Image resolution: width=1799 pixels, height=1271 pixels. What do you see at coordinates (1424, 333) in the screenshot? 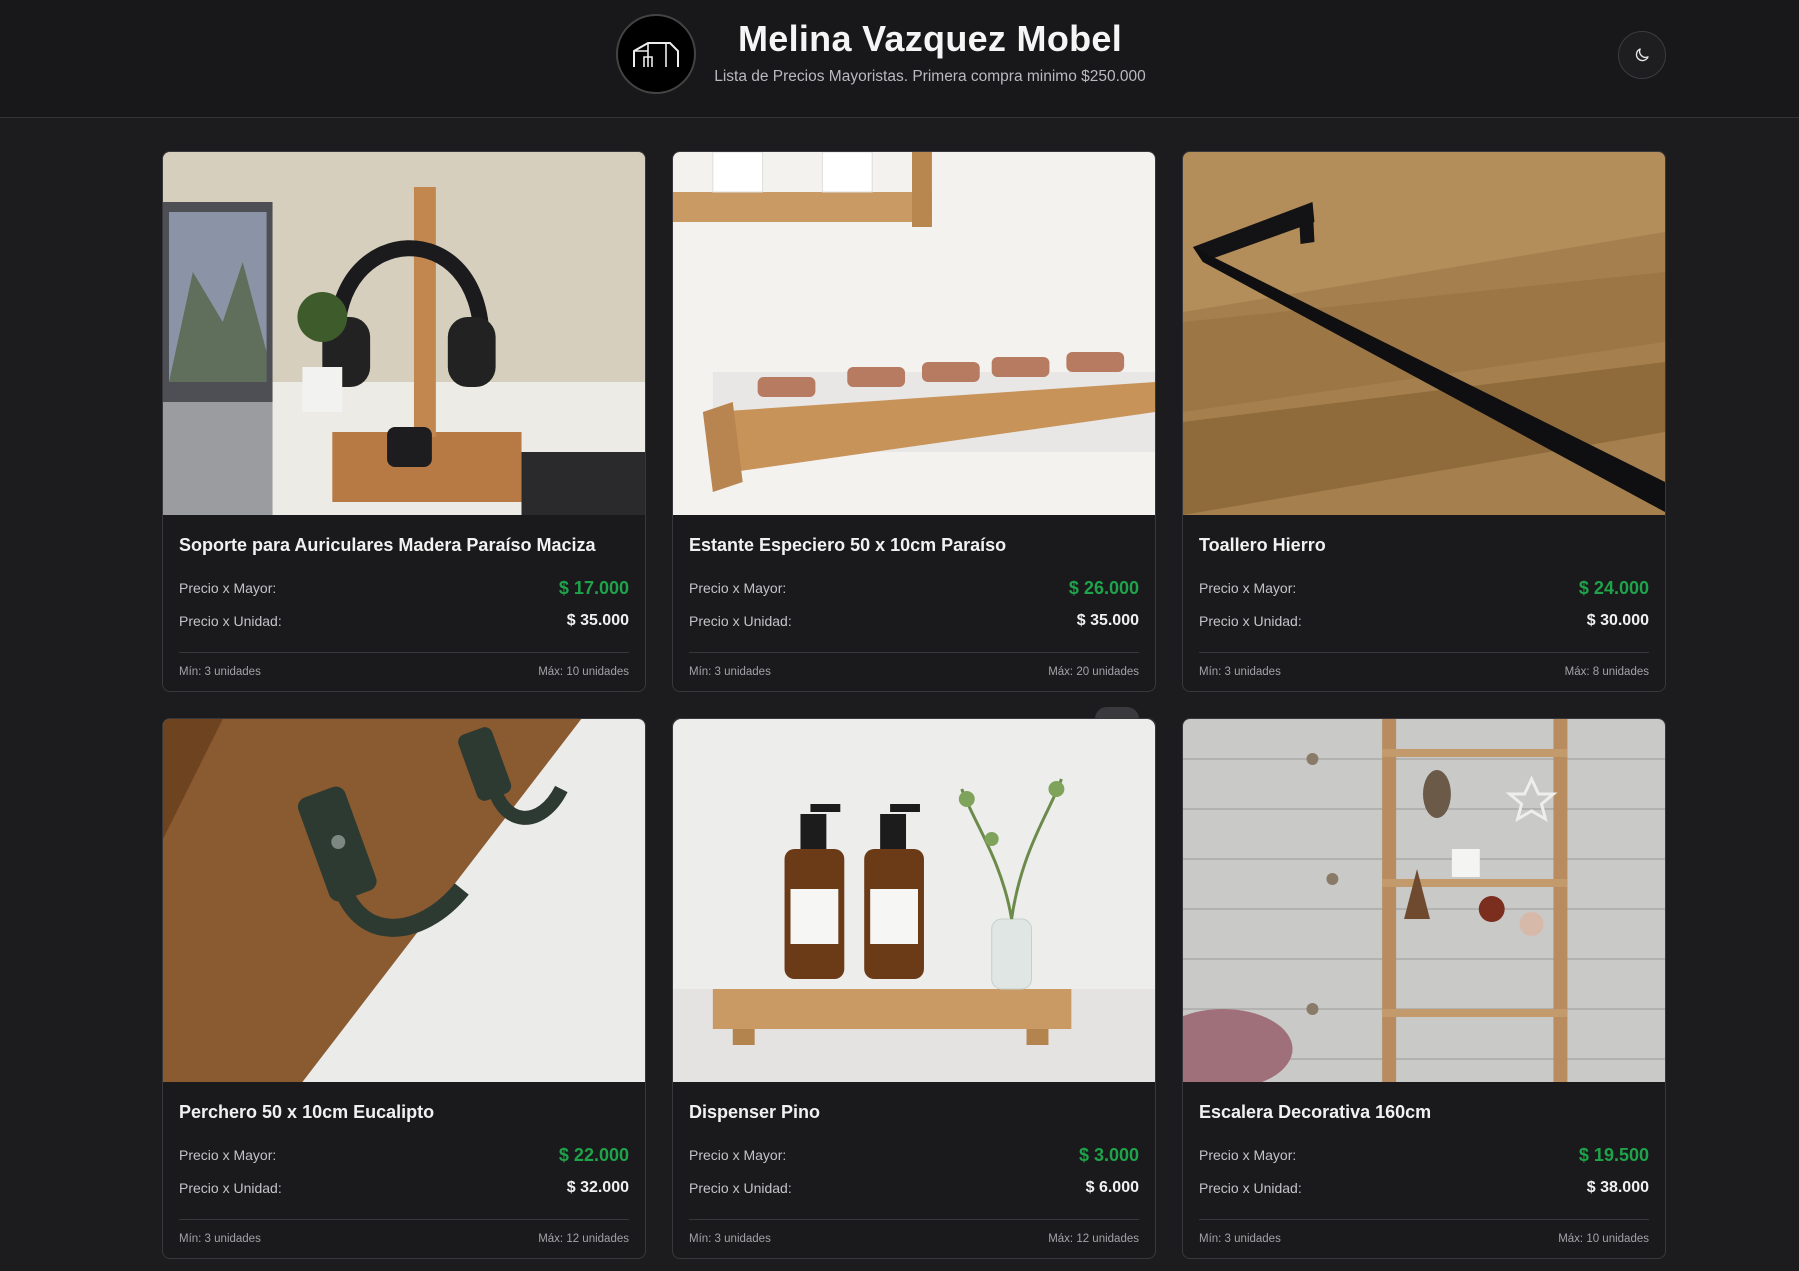
I see `product-image-towel-rack` at bounding box center [1424, 333].